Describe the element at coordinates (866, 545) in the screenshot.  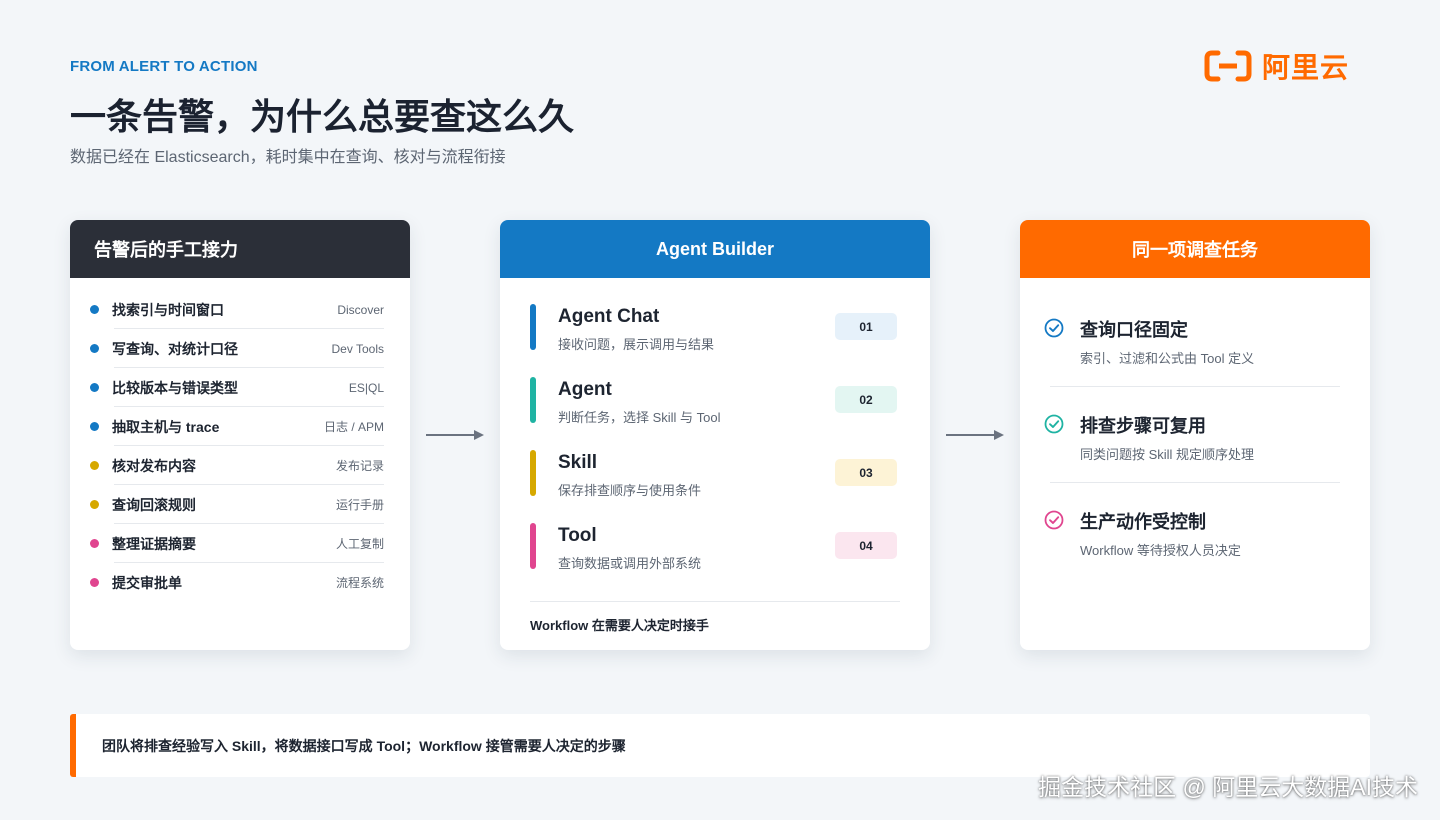
I see `step-badge: 04` at that location.